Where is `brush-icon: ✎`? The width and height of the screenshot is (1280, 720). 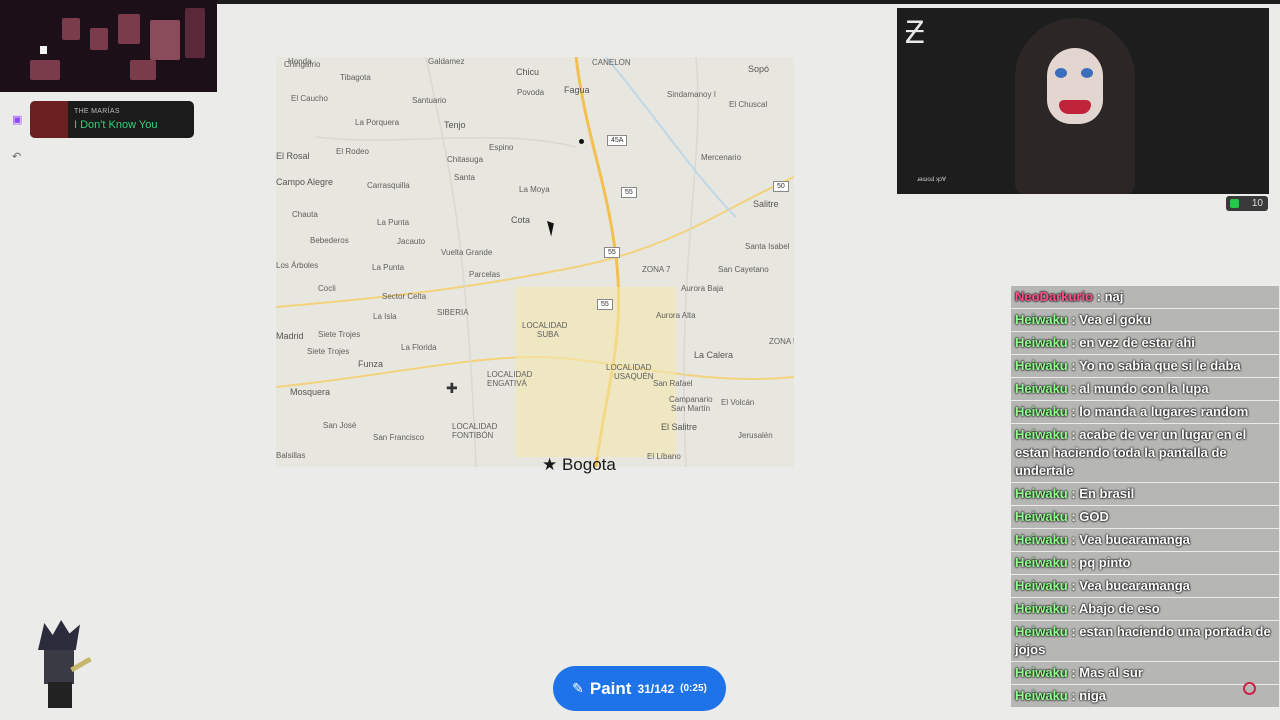 brush-icon: ✎ is located at coordinates (578, 688).